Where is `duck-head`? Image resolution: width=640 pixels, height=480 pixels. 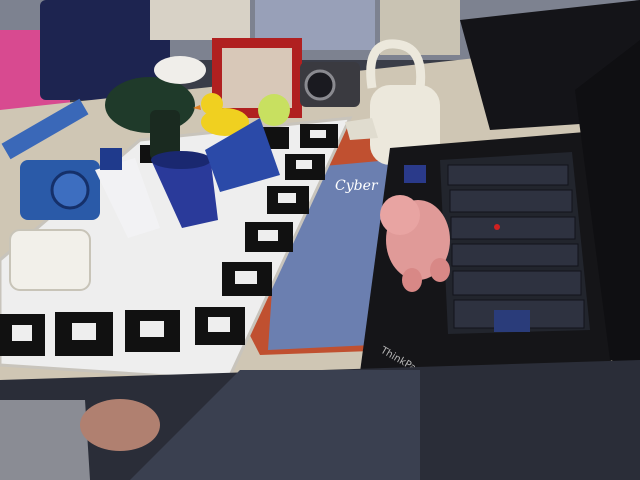
duck-head is located at coordinates (212, 104).